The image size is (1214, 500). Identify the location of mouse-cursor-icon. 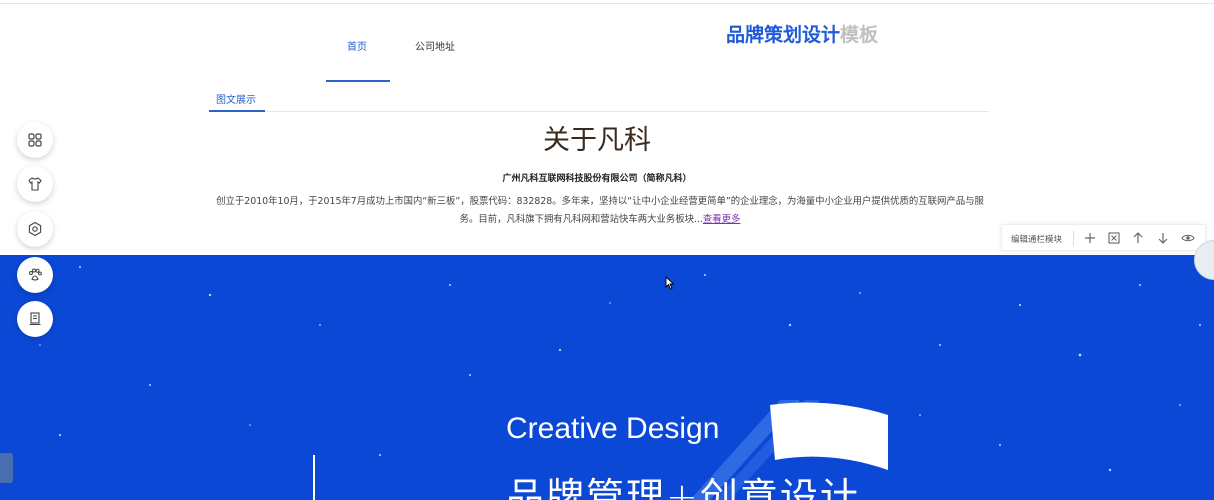
(670, 283).